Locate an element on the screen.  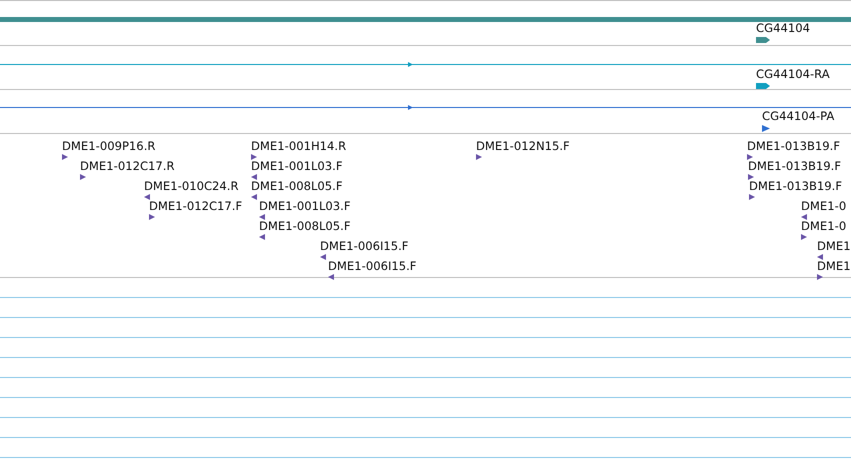
gene-label: CG44104-PA is located at coordinates (798, 116).